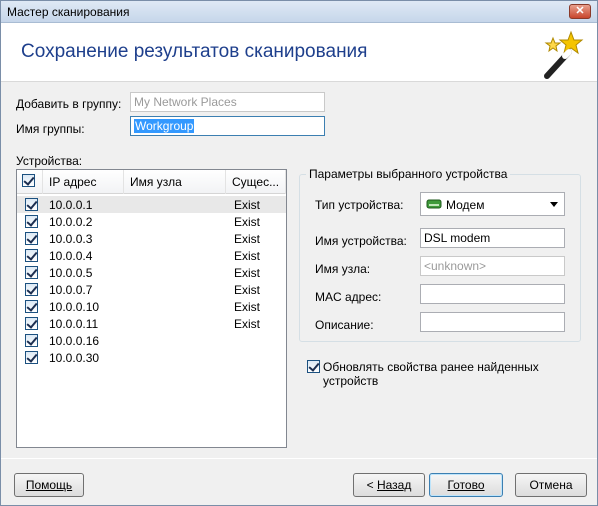 This screenshot has width=598, height=506. I want to click on modem-icon, so click(434, 204).